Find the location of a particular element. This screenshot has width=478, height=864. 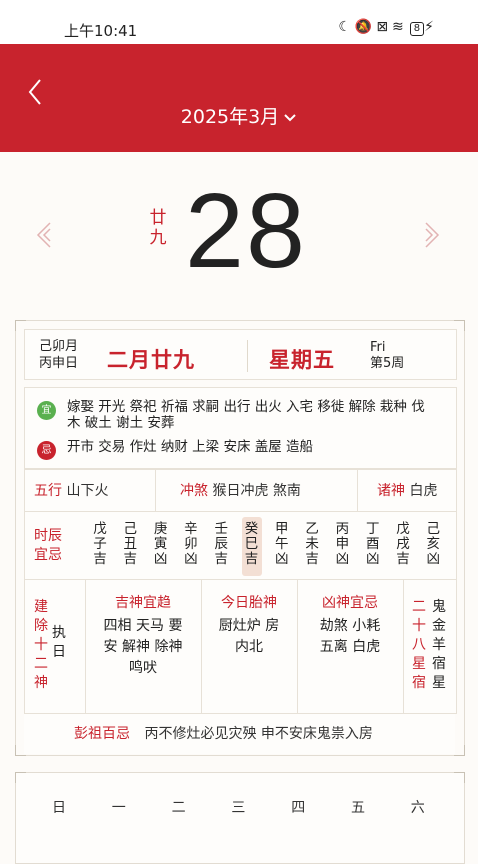

vertical-char: 宿 is located at coordinates (439, 664).